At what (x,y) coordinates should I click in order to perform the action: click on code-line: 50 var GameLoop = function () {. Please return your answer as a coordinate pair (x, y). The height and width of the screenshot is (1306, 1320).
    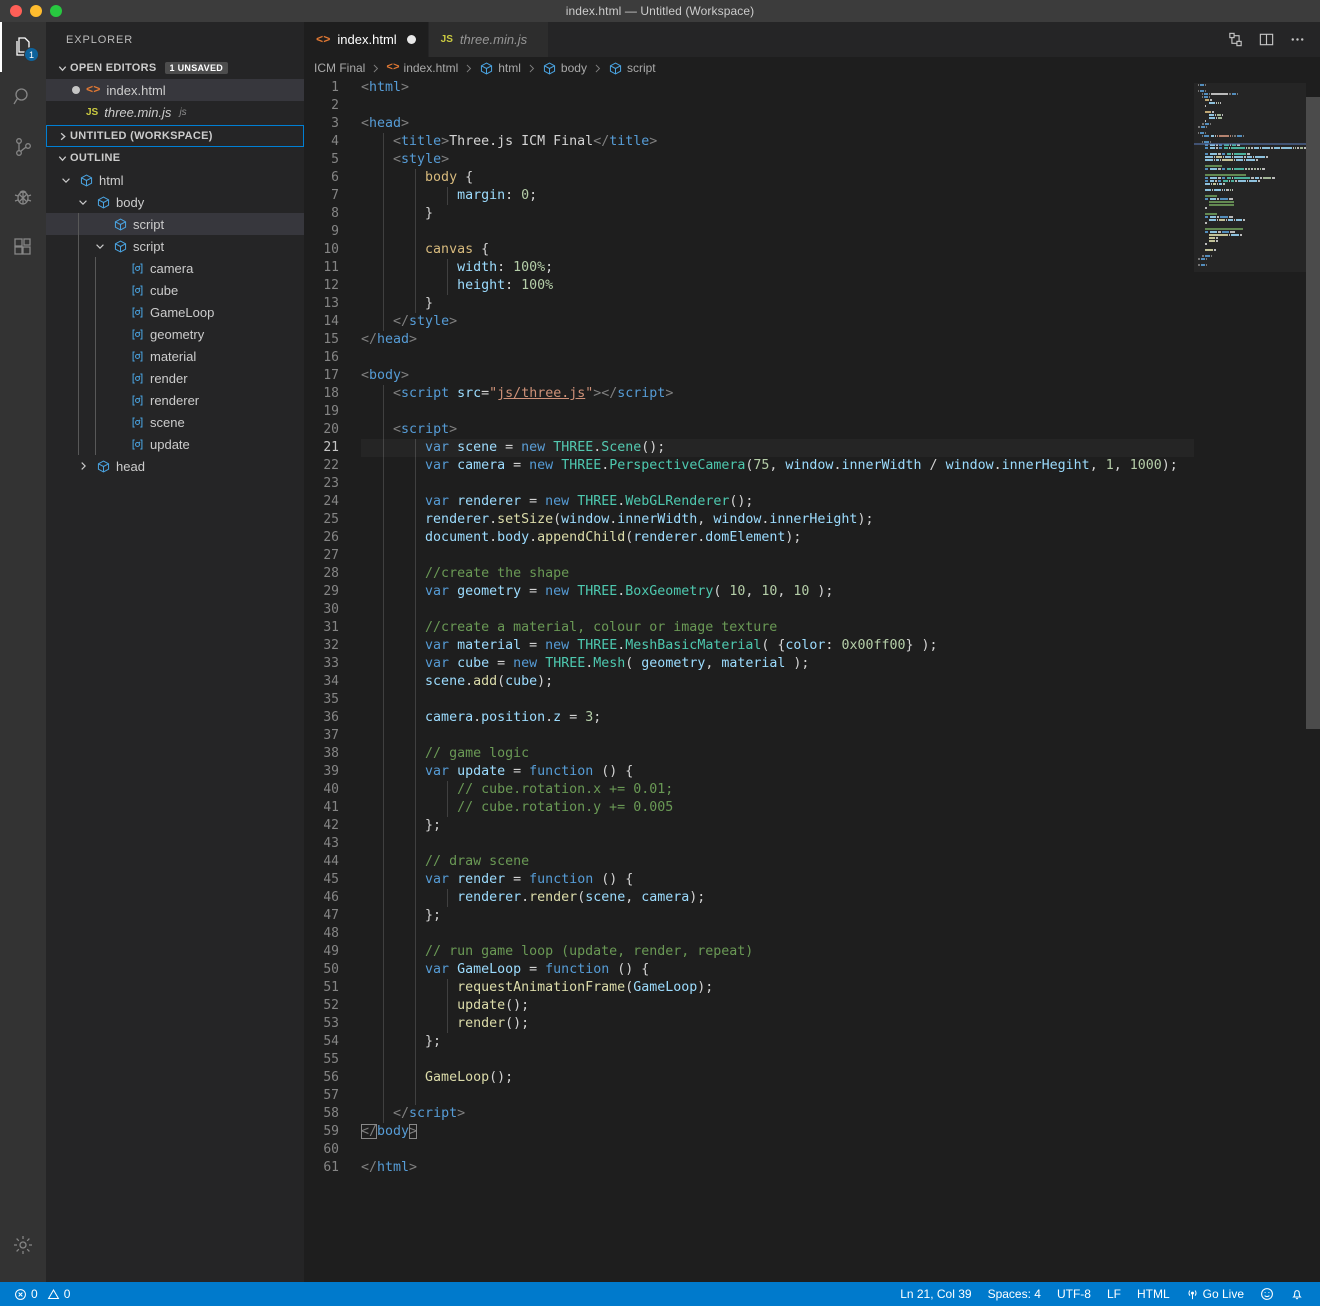
    Looking at the image, I should click on (749, 970).